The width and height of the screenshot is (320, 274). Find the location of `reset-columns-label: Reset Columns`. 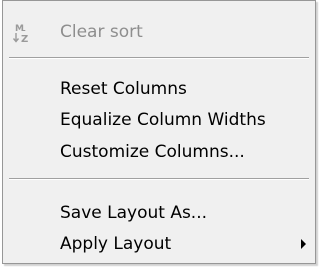

reset-columns-label: Reset Columns is located at coordinates (123, 89).